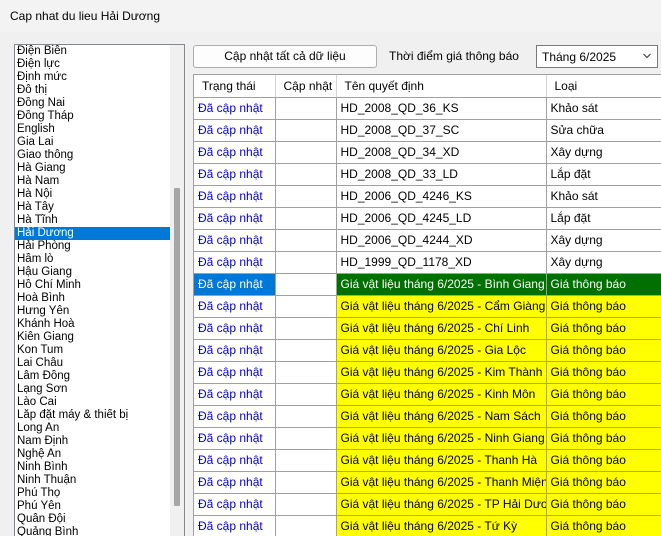 Image resolution: width=661 pixels, height=536 pixels. I want to click on province-list-item: Phú Thọ, so click(93, 493).